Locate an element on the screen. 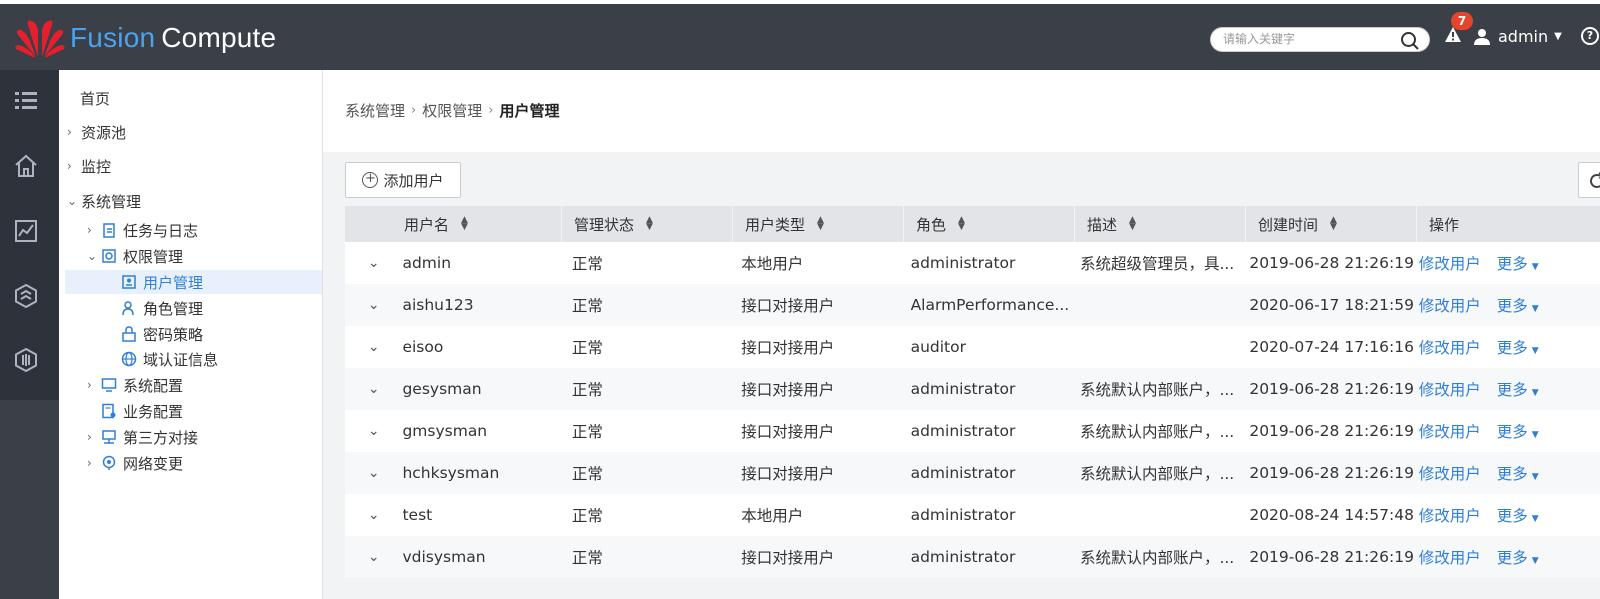 The width and height of the screenshot is (1600, 599). user-menu: admin ▼ is located at coordinates (1518, 36).